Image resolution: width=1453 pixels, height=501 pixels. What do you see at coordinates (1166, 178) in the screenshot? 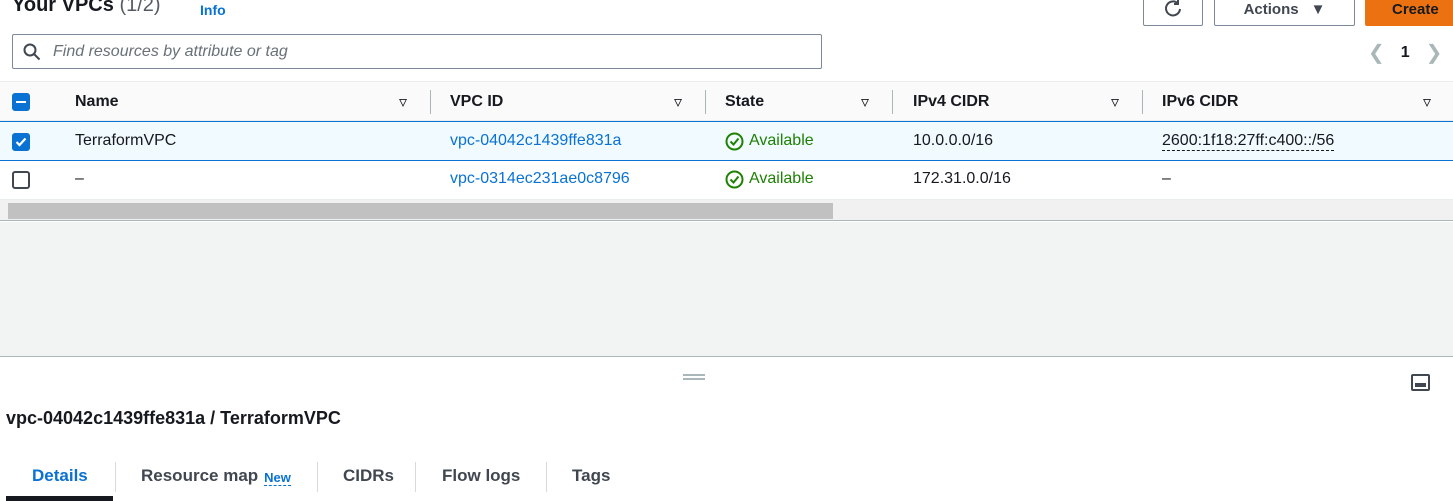
I see `ipv6-cidr: –` at bounding box center [1166, 178].